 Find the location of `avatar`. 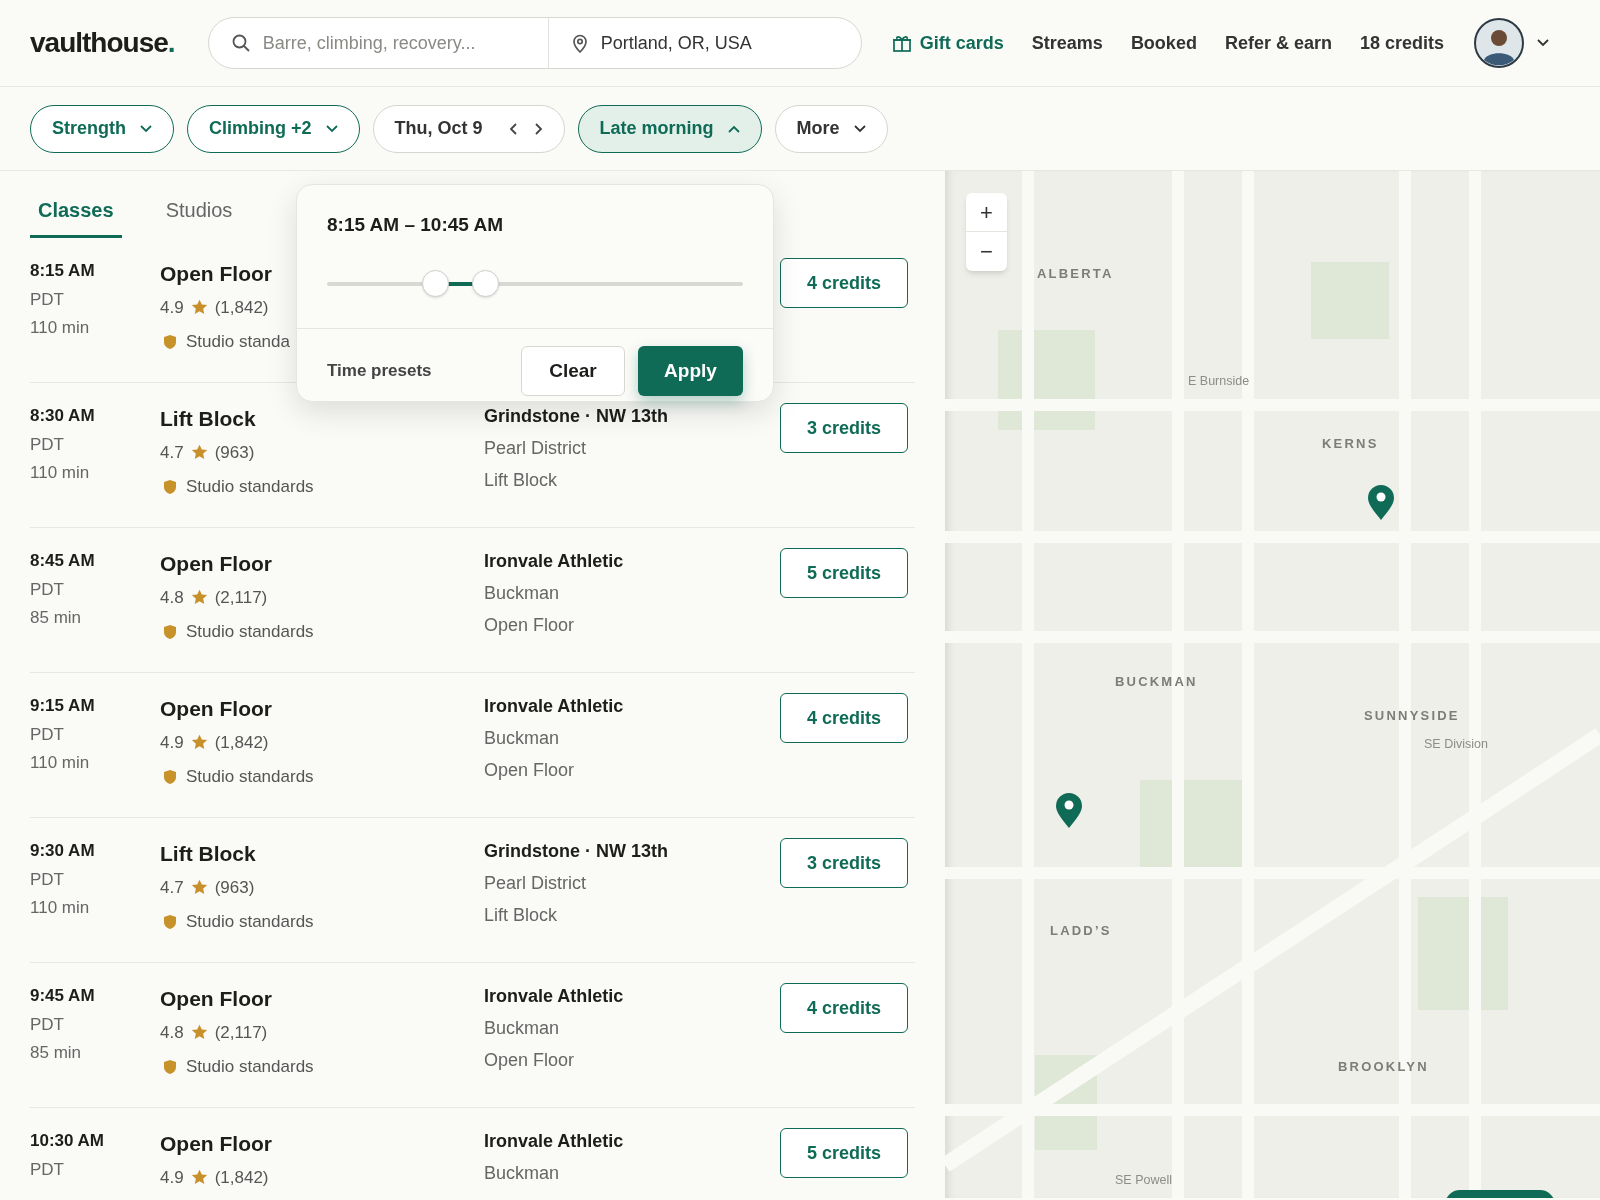

avatar is located at coordinates (1499, 43).